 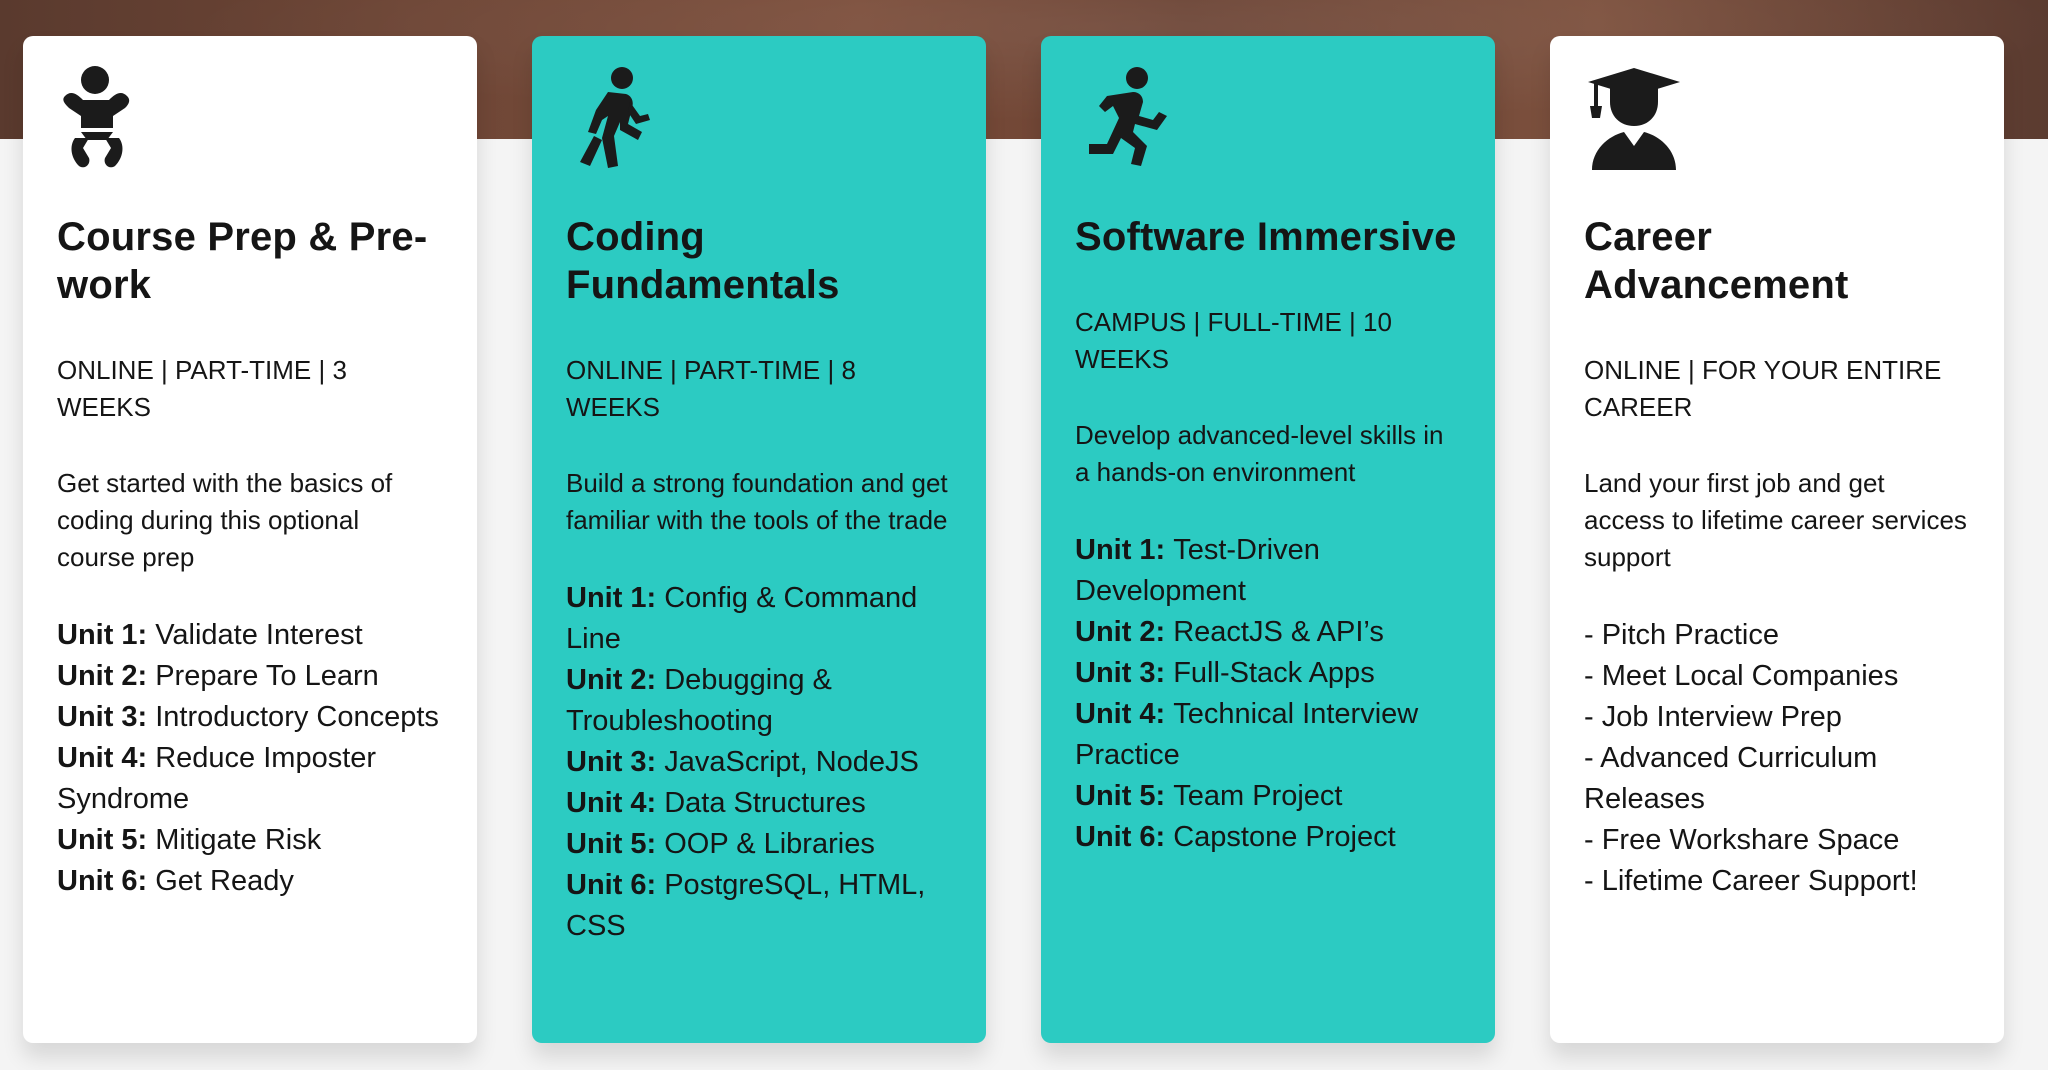 What do you see at coordinates (1763, 388) in the screenshot?
I see `card-meta: ONLINE | FOR YOUR ENTIRE CAREER` at bounding box center [1763, 388].